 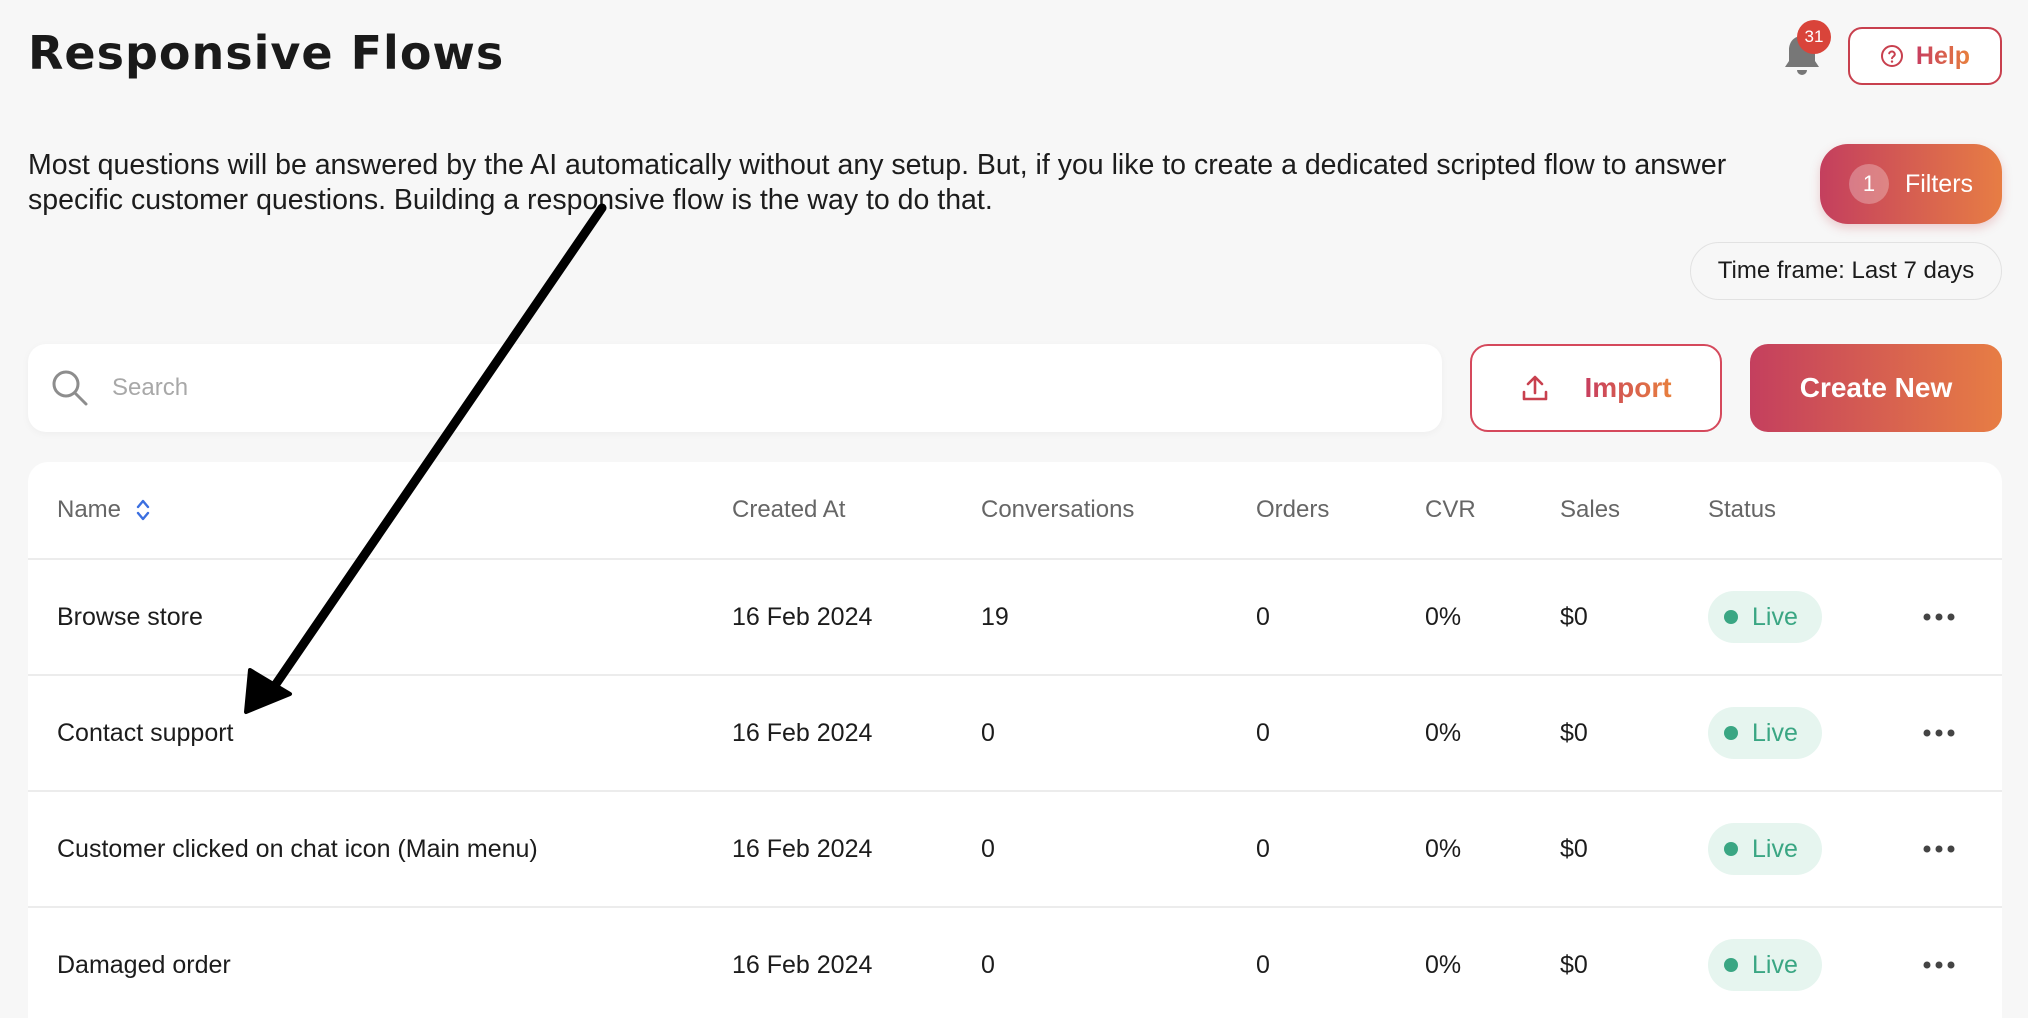 What do you see at coordinates (1943, 55) in the screenshot?
I see `help-label: Help` at bounding box center [1943, 55].